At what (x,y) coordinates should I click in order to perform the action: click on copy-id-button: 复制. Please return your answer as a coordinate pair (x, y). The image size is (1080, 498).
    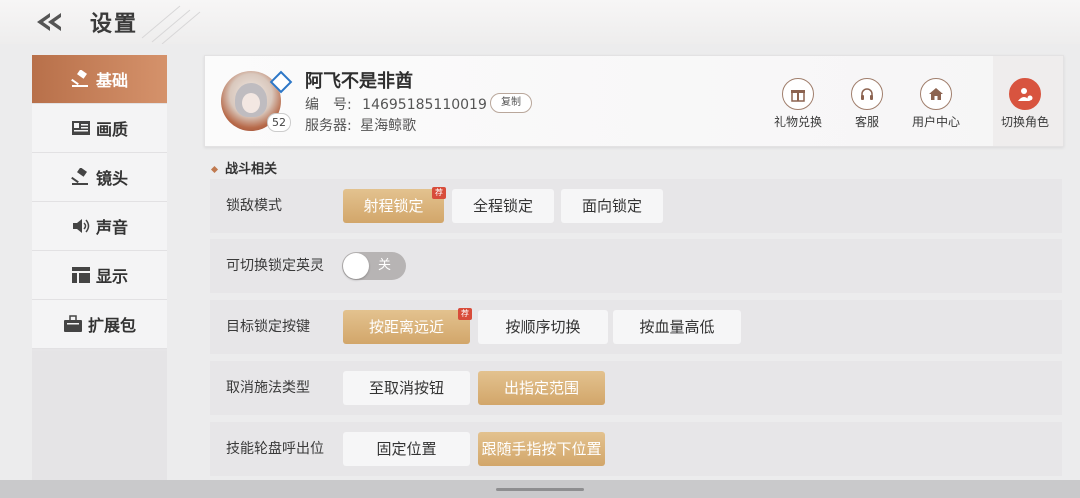
    Looking at the image, I should click on (511, 103).